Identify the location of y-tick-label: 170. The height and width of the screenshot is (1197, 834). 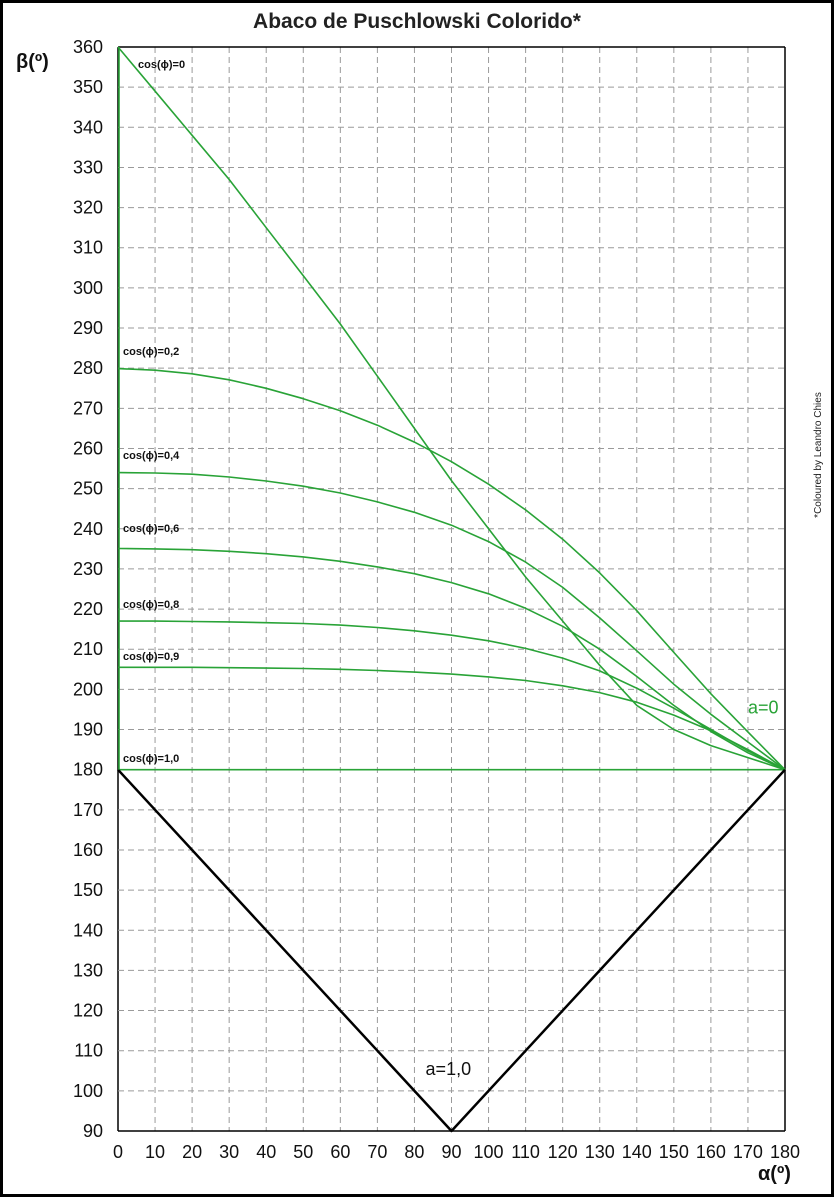
(88, 810).